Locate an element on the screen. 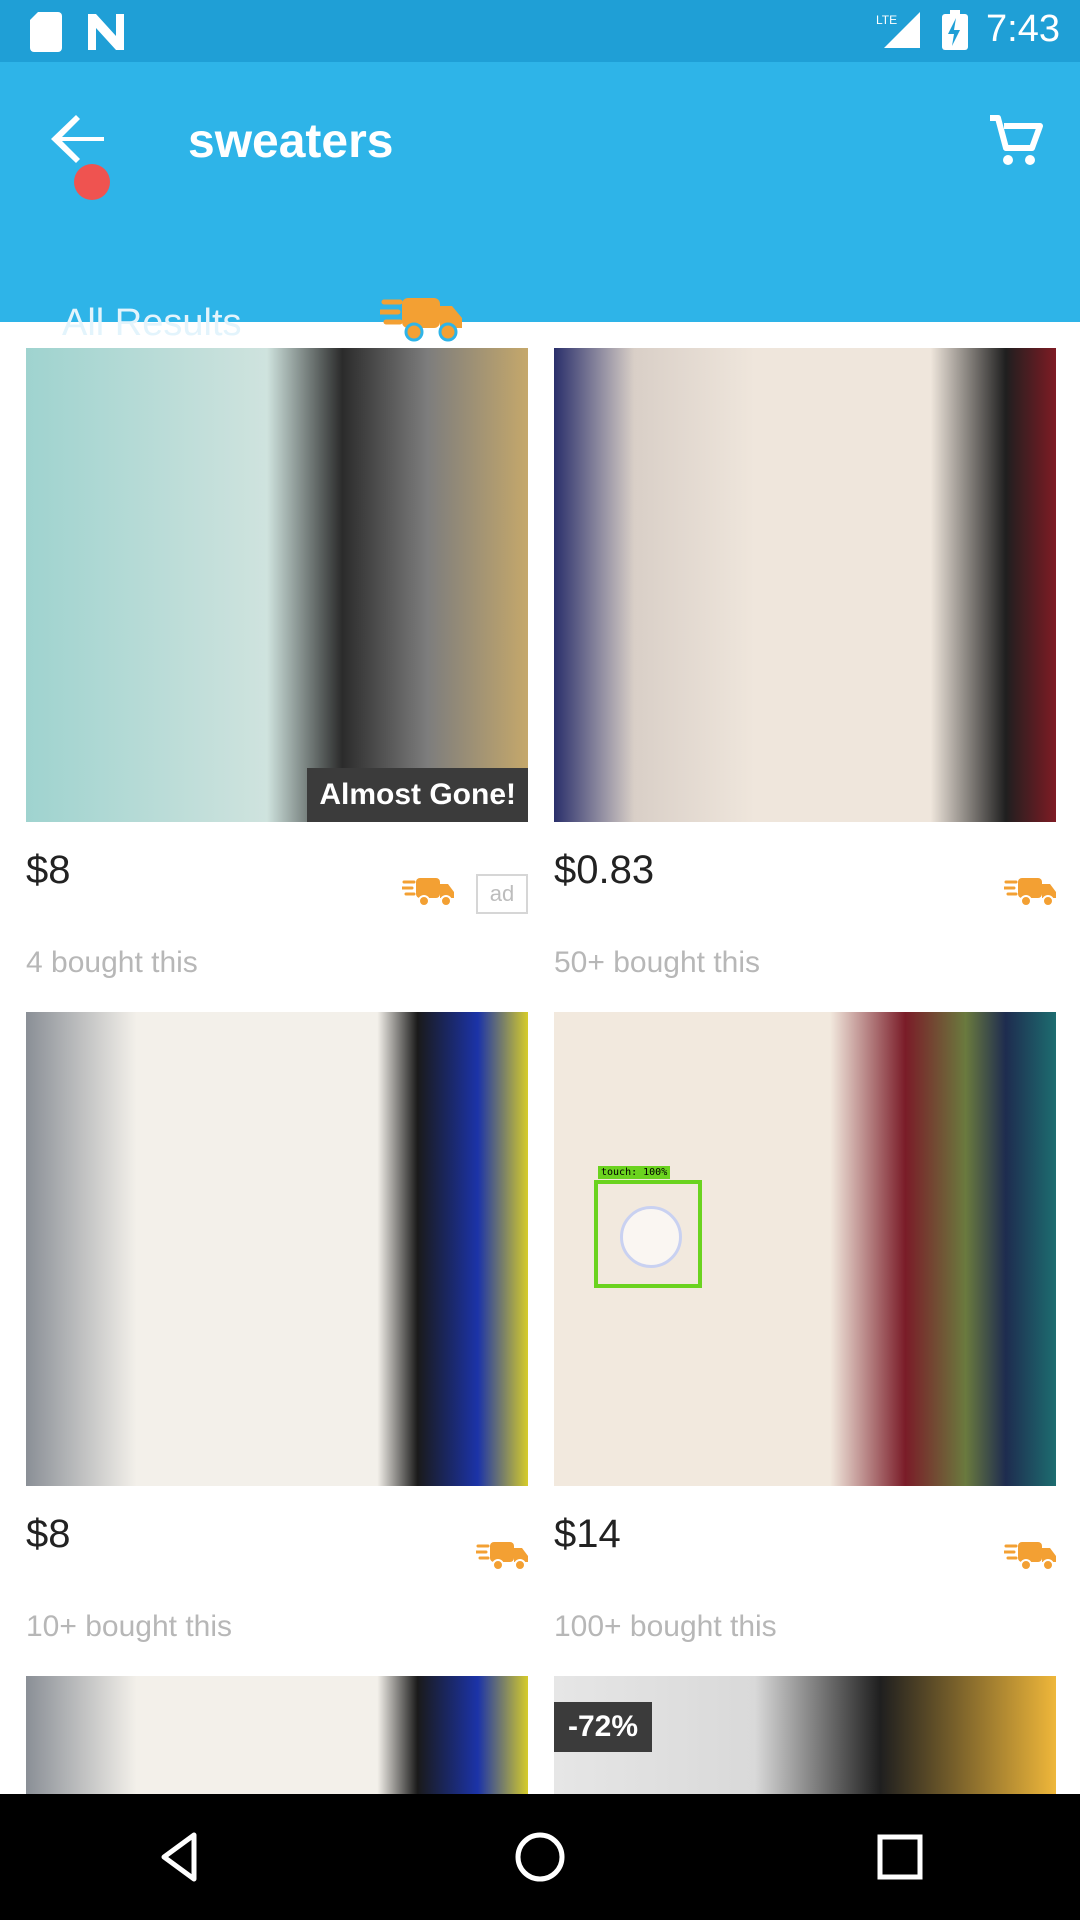  price: $8 is located at coordinates (48, 1534).